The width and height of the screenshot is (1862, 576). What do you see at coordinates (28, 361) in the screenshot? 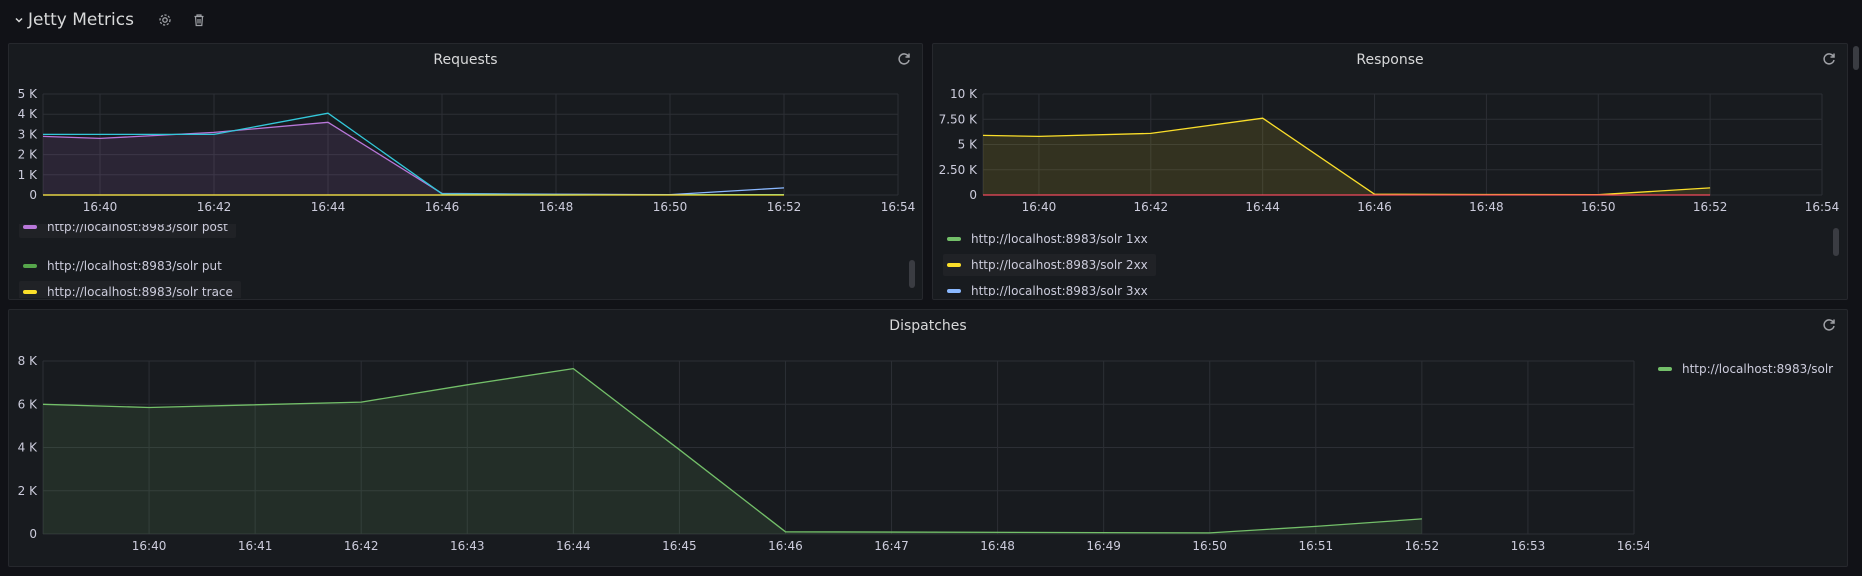
I see `y-tick-label: 8 K` at bounding box center [28, 361].